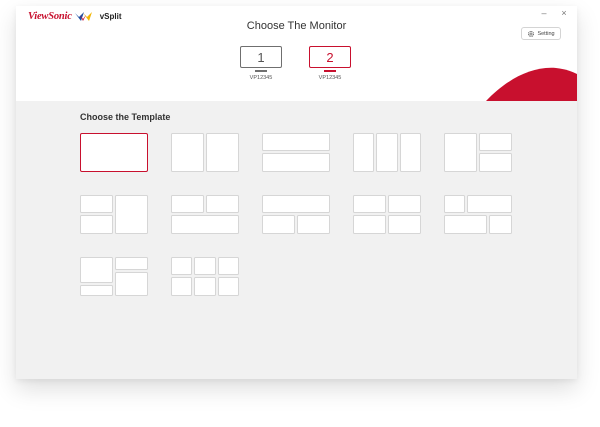 The height and width of the screenshot is (427, 600). Describe the element at coordinates (114, 214) in the screenshot. I see `template-two-left-right` at that location.